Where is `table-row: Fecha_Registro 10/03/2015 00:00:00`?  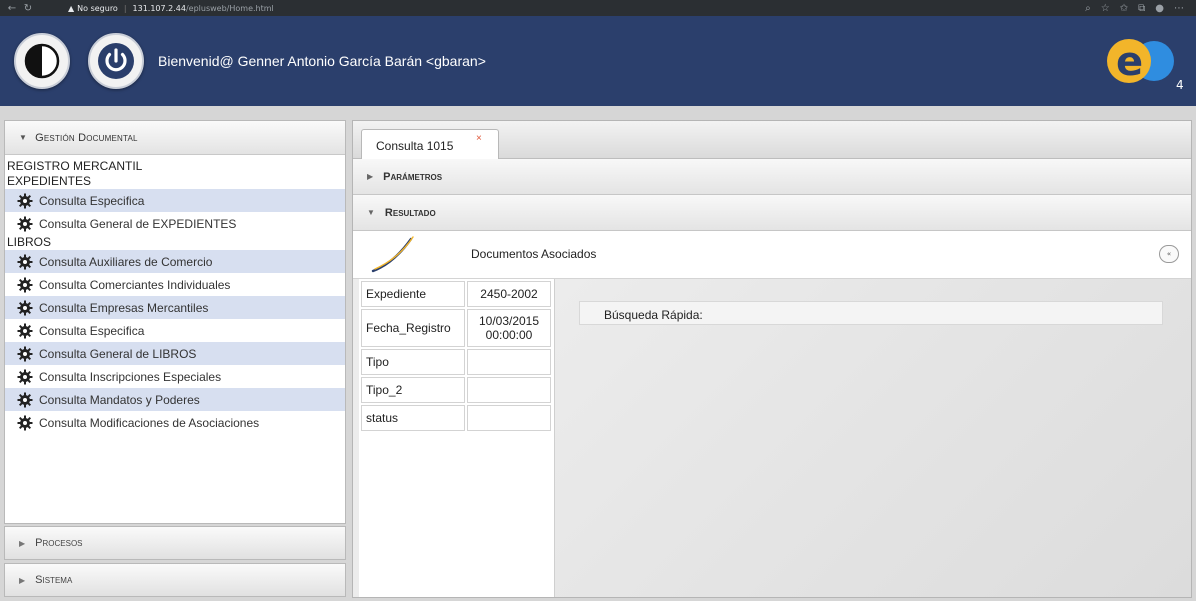
table-row: Fecha_Registro 10/03/2015 00:00:00 is located at coordinates (456, 328).